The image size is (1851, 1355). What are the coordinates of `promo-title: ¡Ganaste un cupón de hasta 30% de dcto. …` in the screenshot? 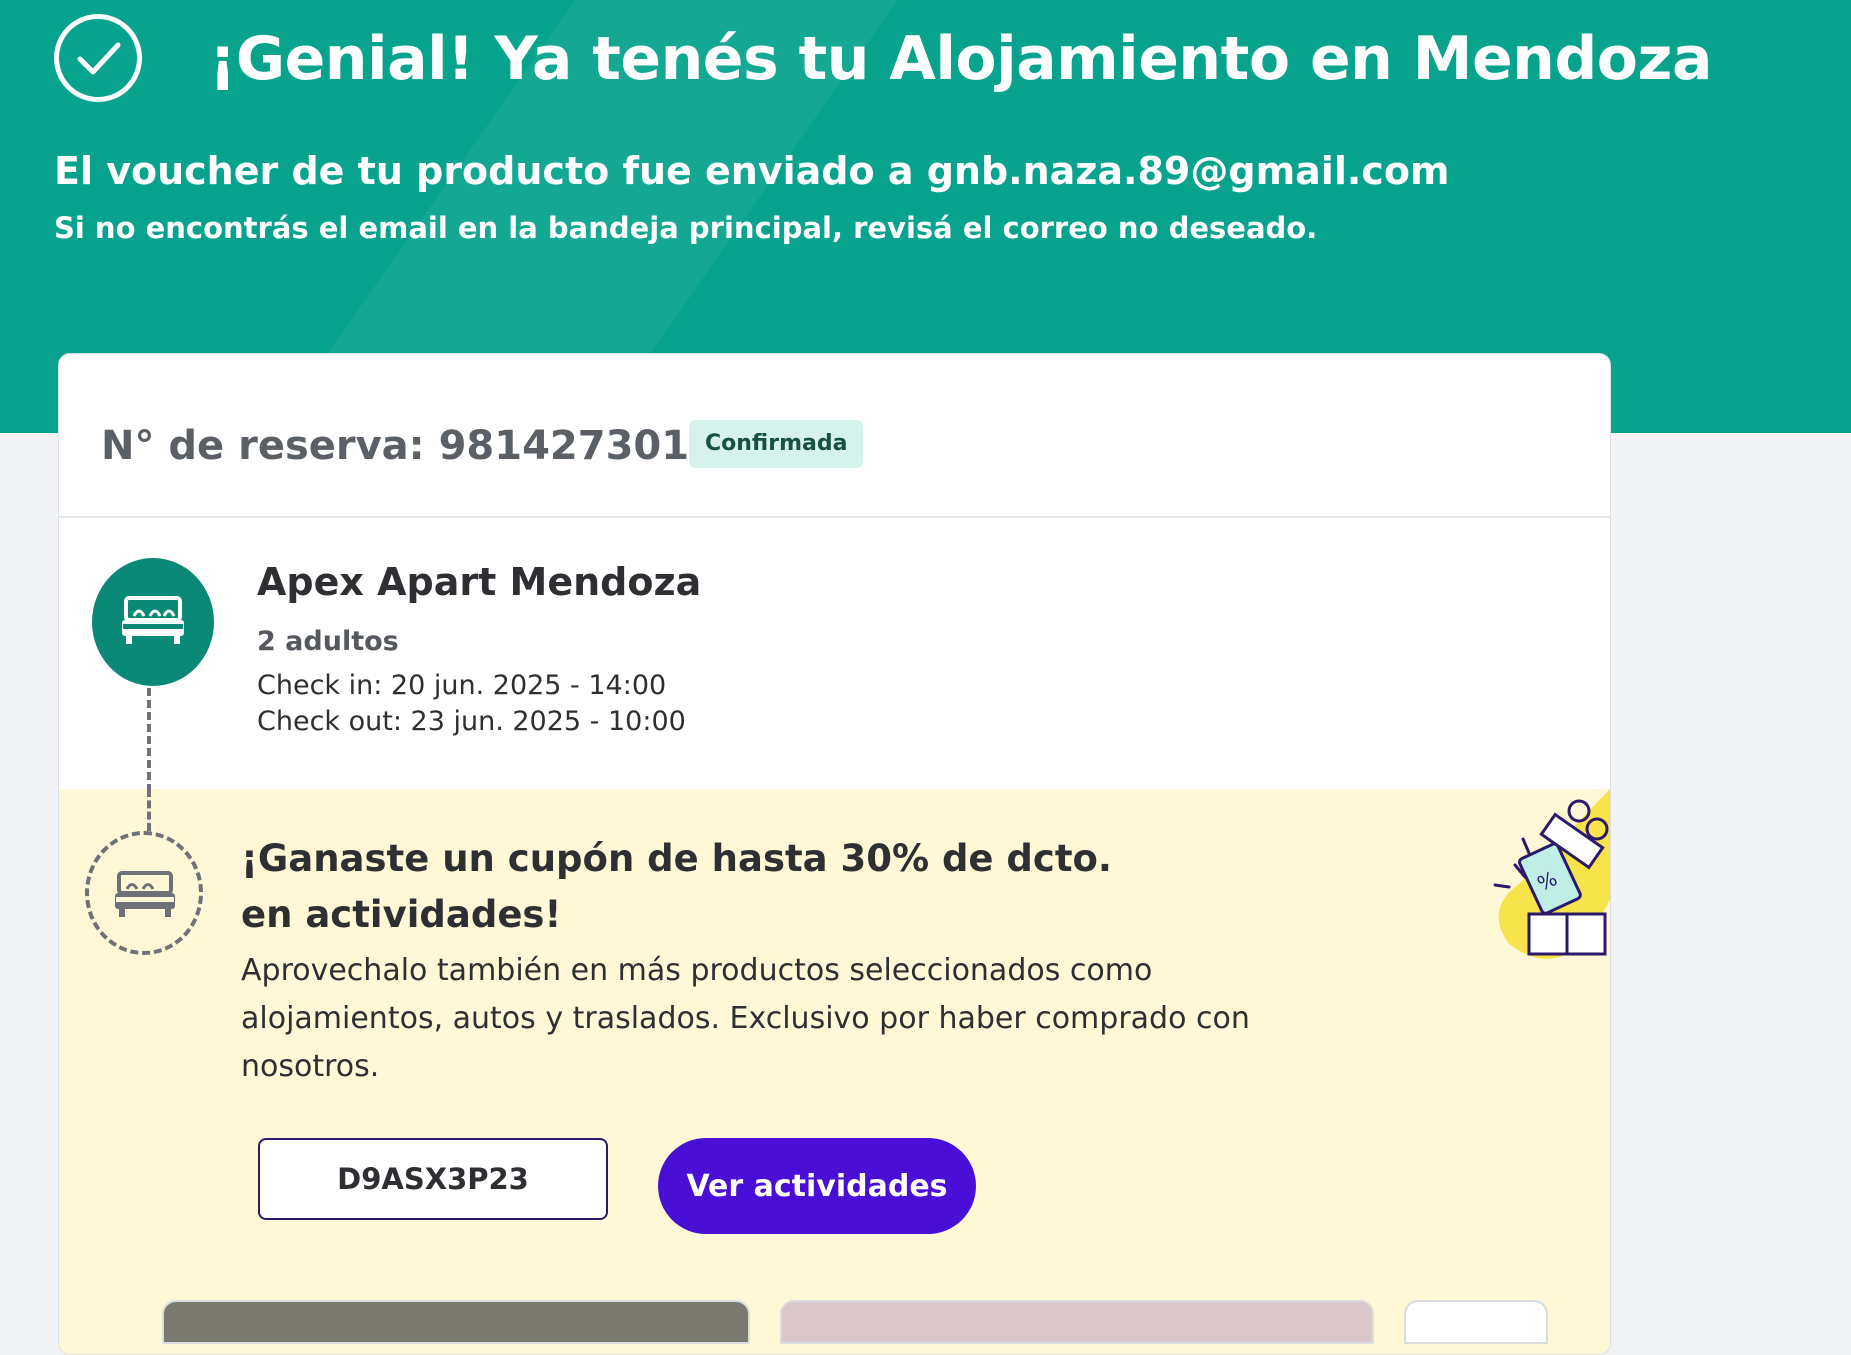 It's located at (676, 886).